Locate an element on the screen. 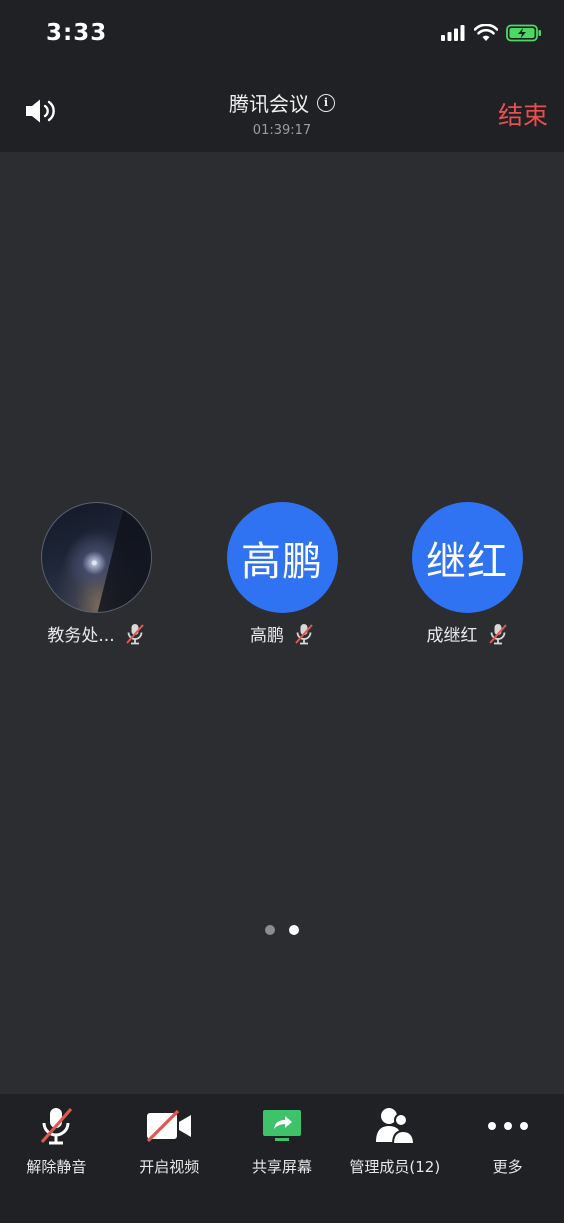  page-dot is located at coordinates (270, 930).